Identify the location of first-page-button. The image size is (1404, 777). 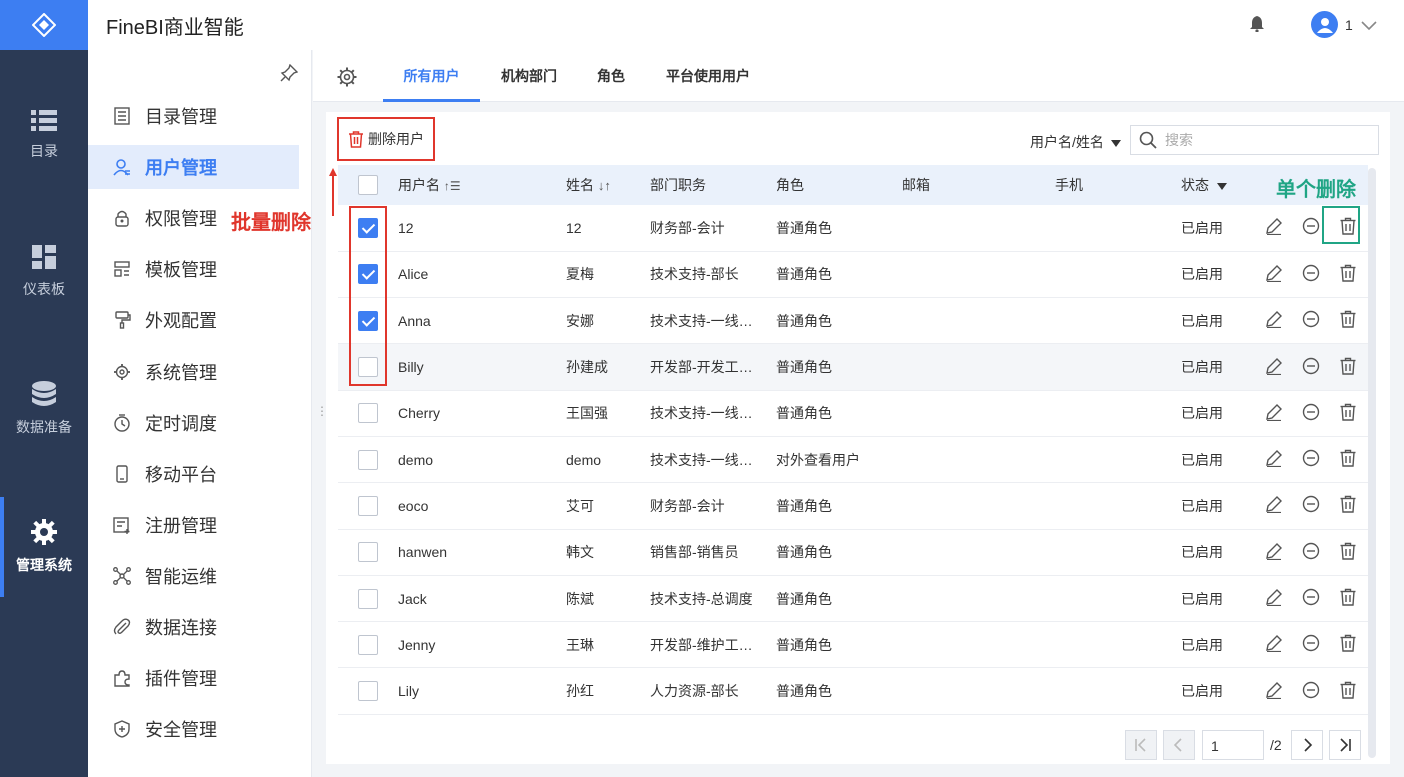
(1141, 745).